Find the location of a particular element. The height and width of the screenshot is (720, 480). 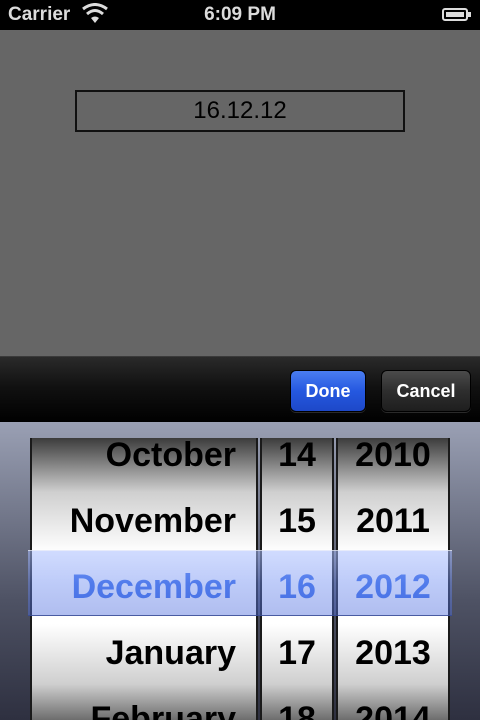

status-time: 6:09 PM is located at coordinates (240, 14).